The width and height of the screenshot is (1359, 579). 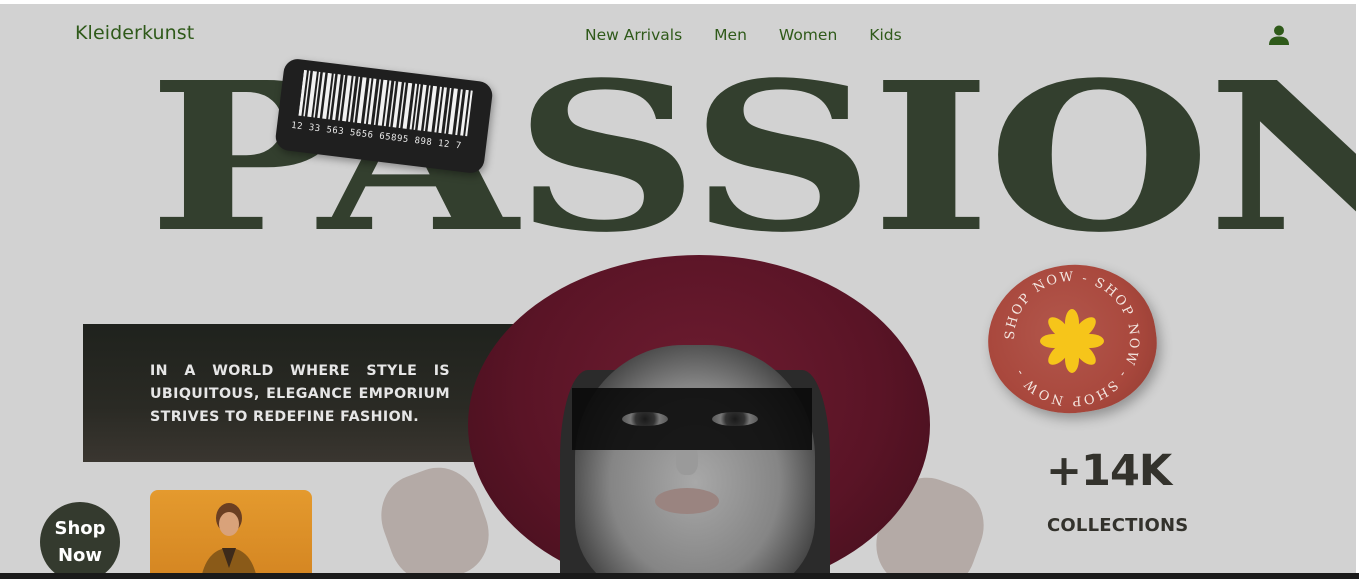 What do you see at coordinates (80, 528) in the screenshot?
I see `shop-now-line1: Shop` at bounding box center [80, 528].